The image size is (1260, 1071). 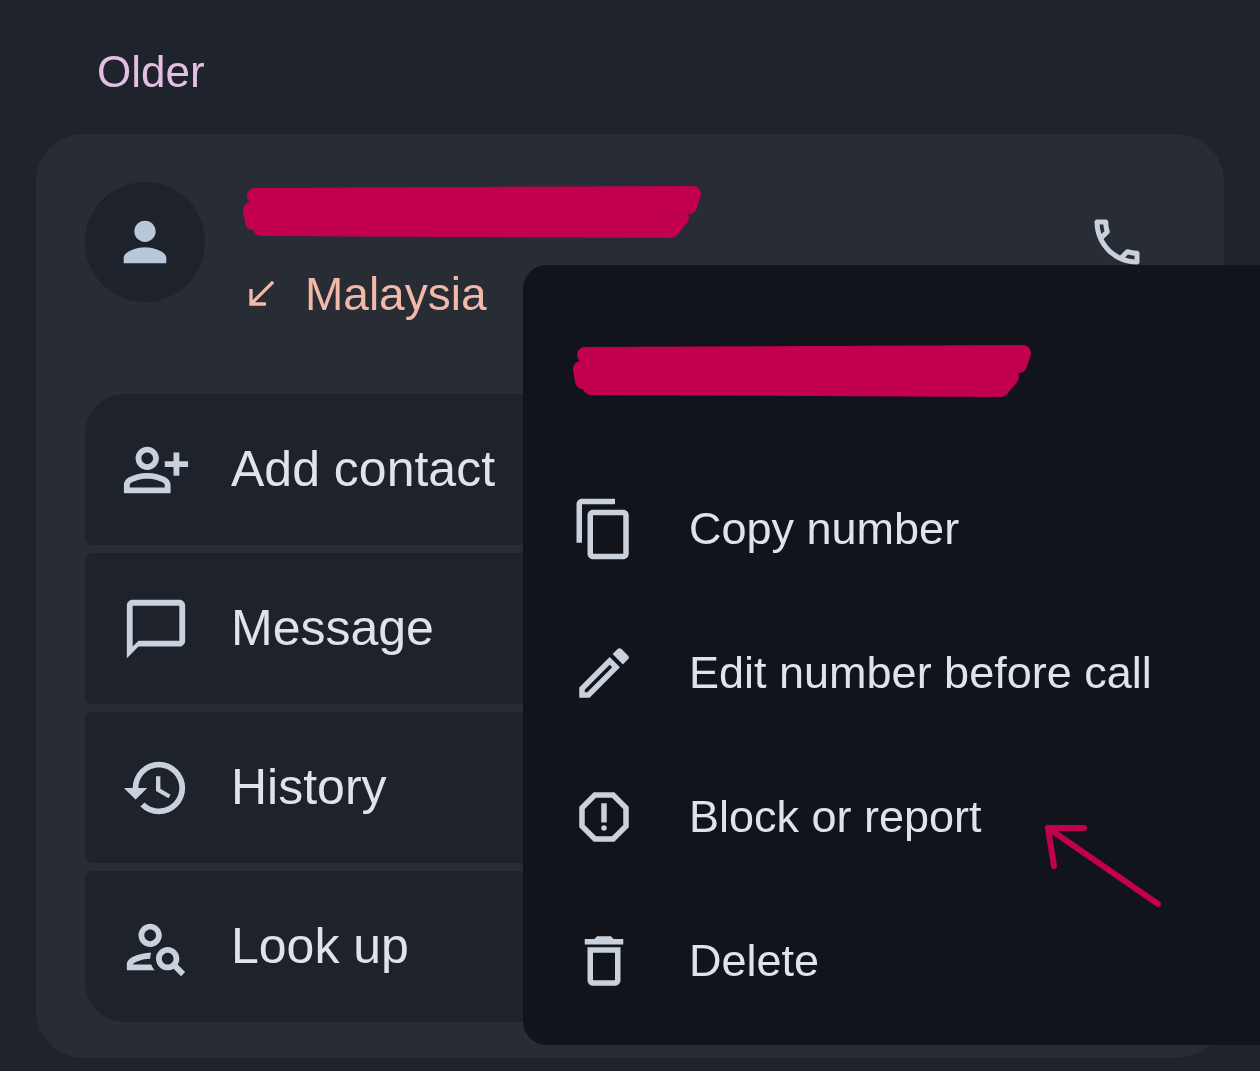 I want to click on section-header: Older, so click(x=151, y=71).